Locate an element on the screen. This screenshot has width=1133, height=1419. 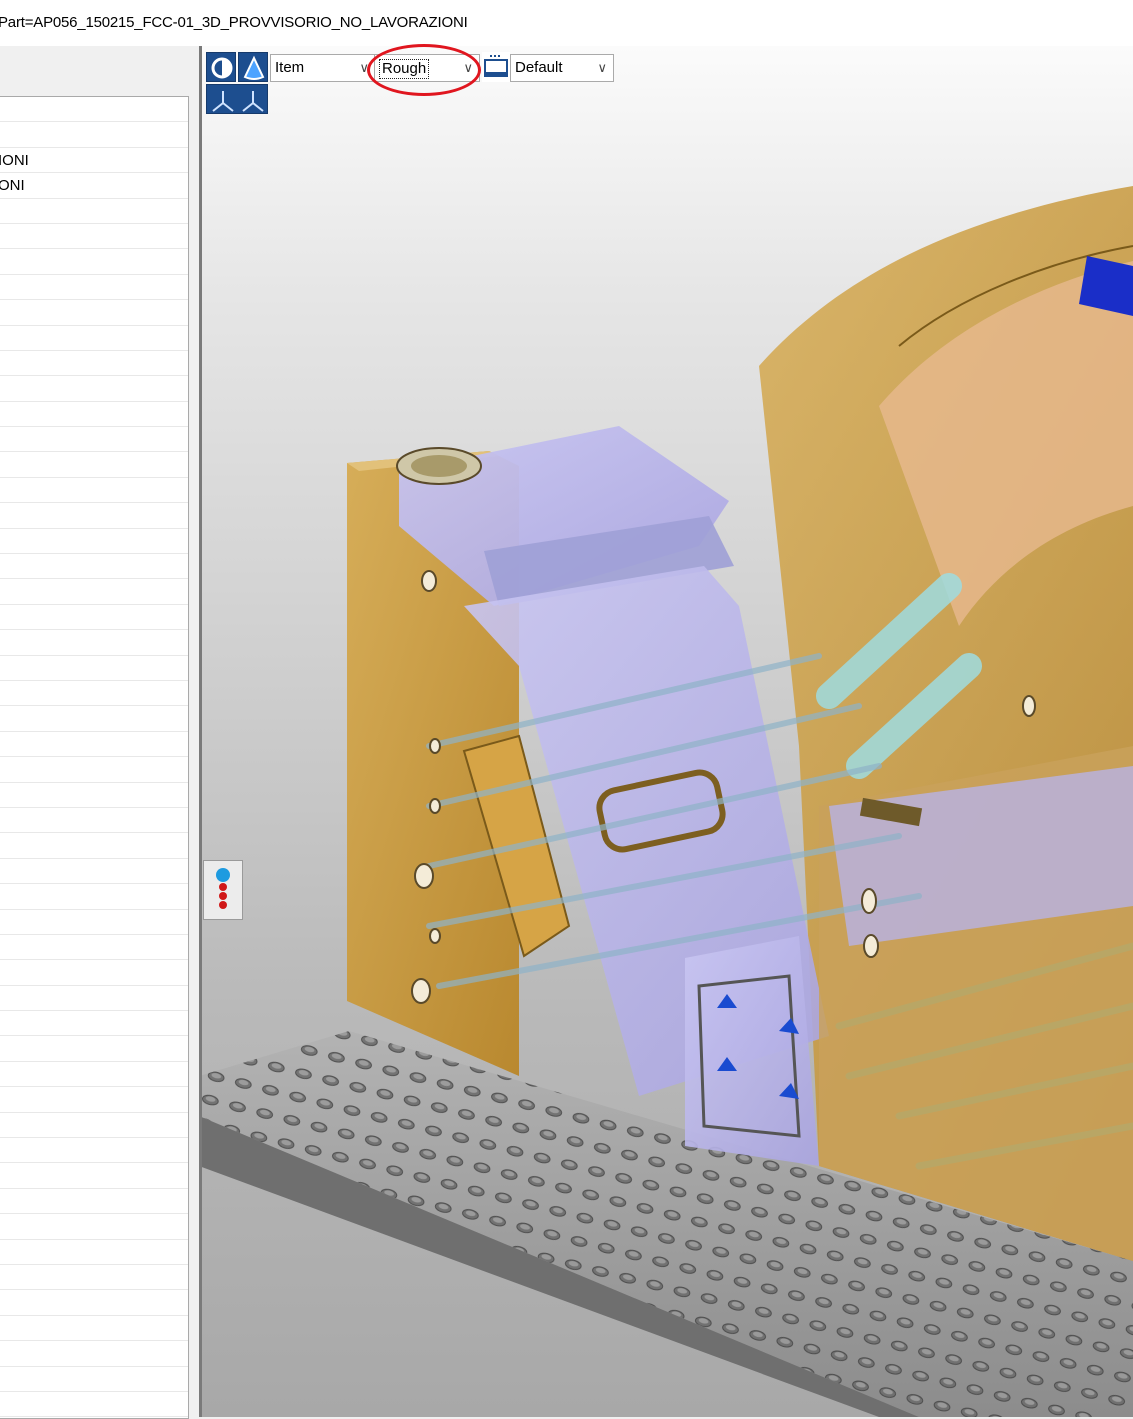
axes-icon is located at coordinates (237, 99).